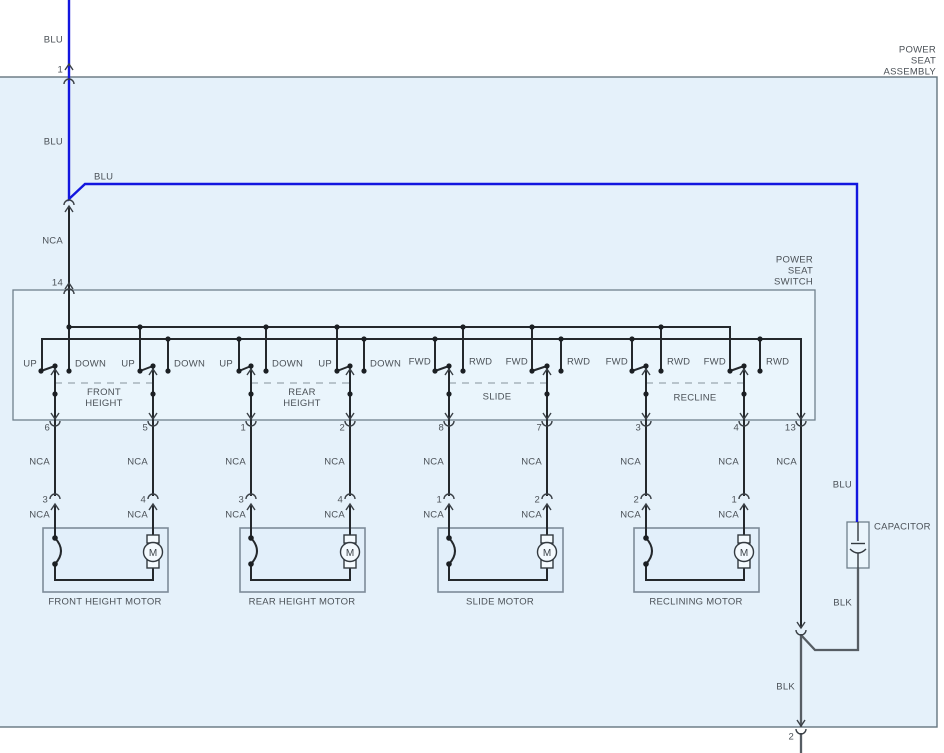  I want to click on motor-name-reclining: RECLINING MOTOR, so click(696, 602).